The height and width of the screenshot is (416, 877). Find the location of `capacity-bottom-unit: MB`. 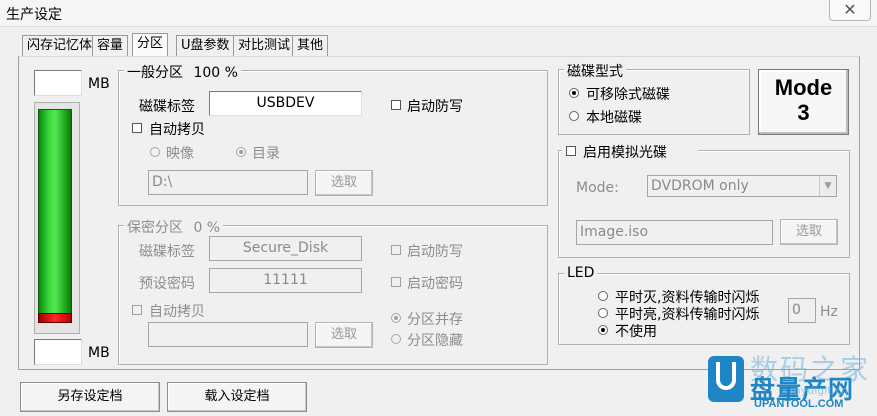

capacity-bottom-unit: MB is located at coordinates (99, 353).